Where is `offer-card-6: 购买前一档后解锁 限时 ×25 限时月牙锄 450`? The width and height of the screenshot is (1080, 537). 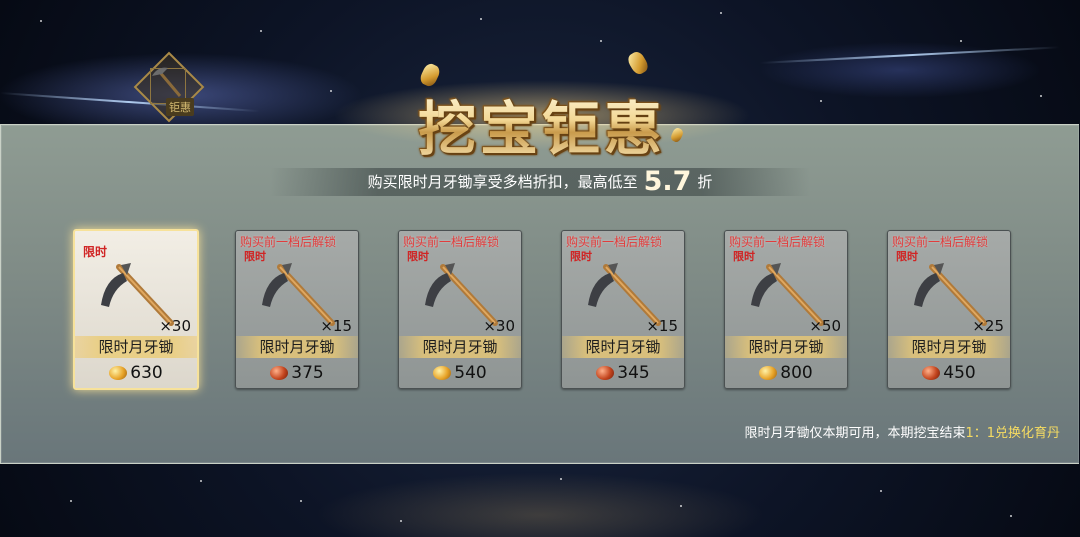
offer-card-6: 购买前一档后解锁 限时 ×25 限时月牙锄 450 is located at coordinates (949, 309).